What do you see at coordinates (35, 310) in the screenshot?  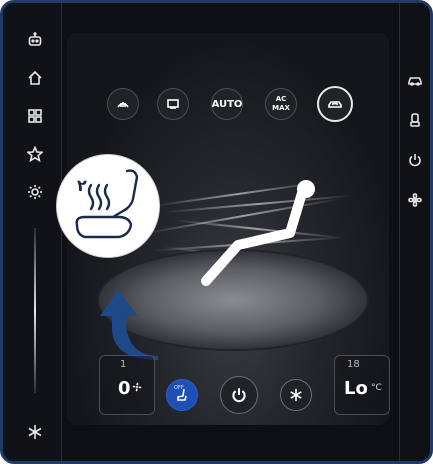 I see `brightness-slider` at bounding box center [35, 310].